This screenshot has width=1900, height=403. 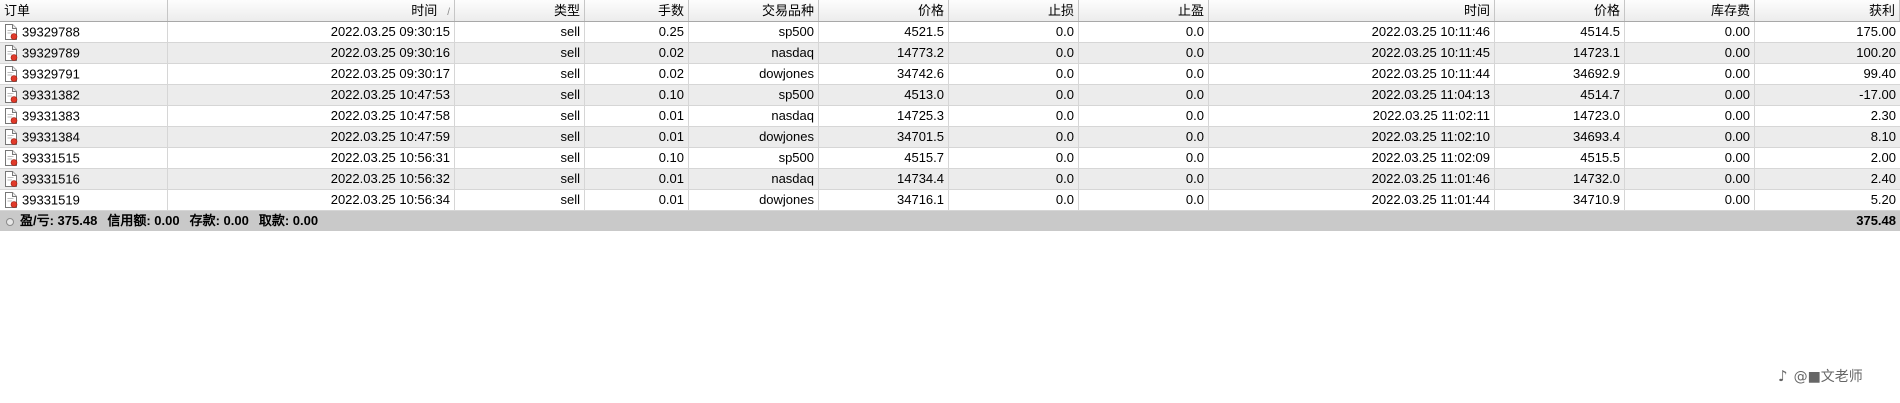 What do you see at coordinates (1560, 137) in the screenshot?
I see `cell-close-price: 34693.4` at bounding box center [1560, 137].